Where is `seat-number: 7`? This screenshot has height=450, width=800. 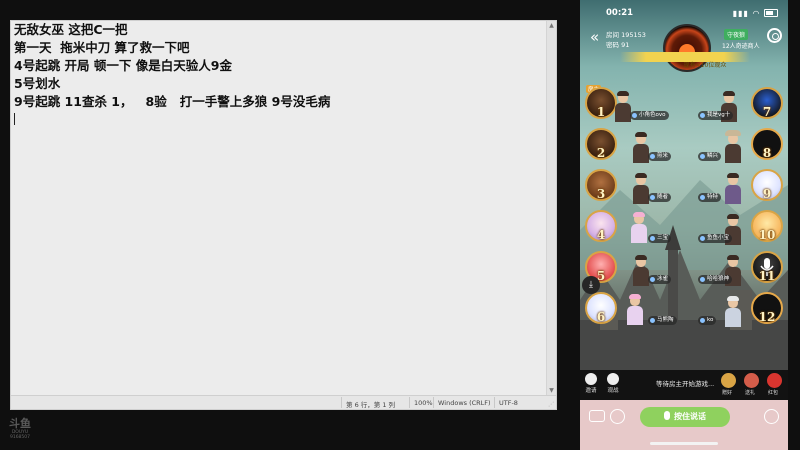
seat-number: 7 is located at coordinates (767, 112).